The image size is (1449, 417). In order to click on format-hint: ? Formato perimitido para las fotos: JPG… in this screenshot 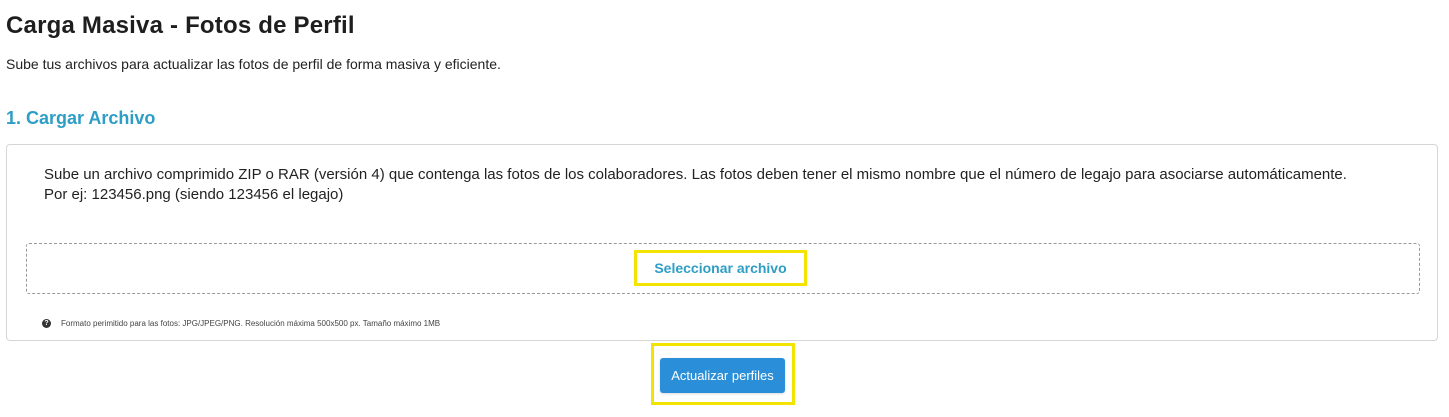, I will do `click(241, 323)`.